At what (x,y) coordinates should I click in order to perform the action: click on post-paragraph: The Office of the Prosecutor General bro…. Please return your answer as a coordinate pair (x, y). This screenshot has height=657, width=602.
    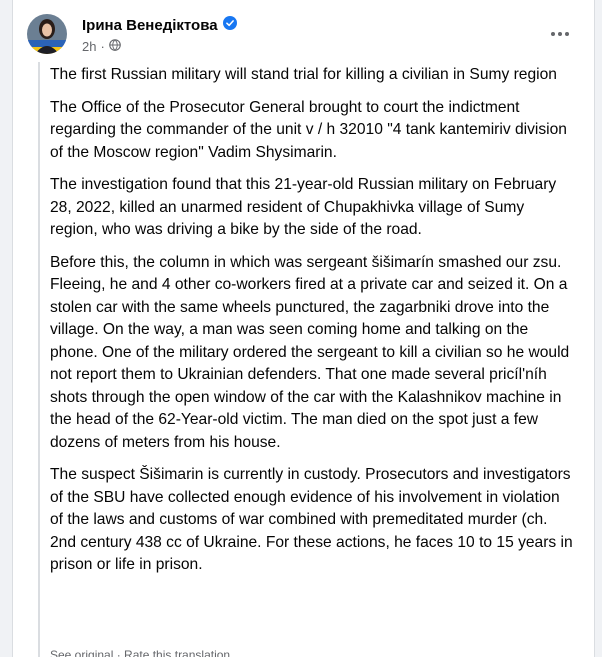
    Looking at the image, I should click on (308, 129).